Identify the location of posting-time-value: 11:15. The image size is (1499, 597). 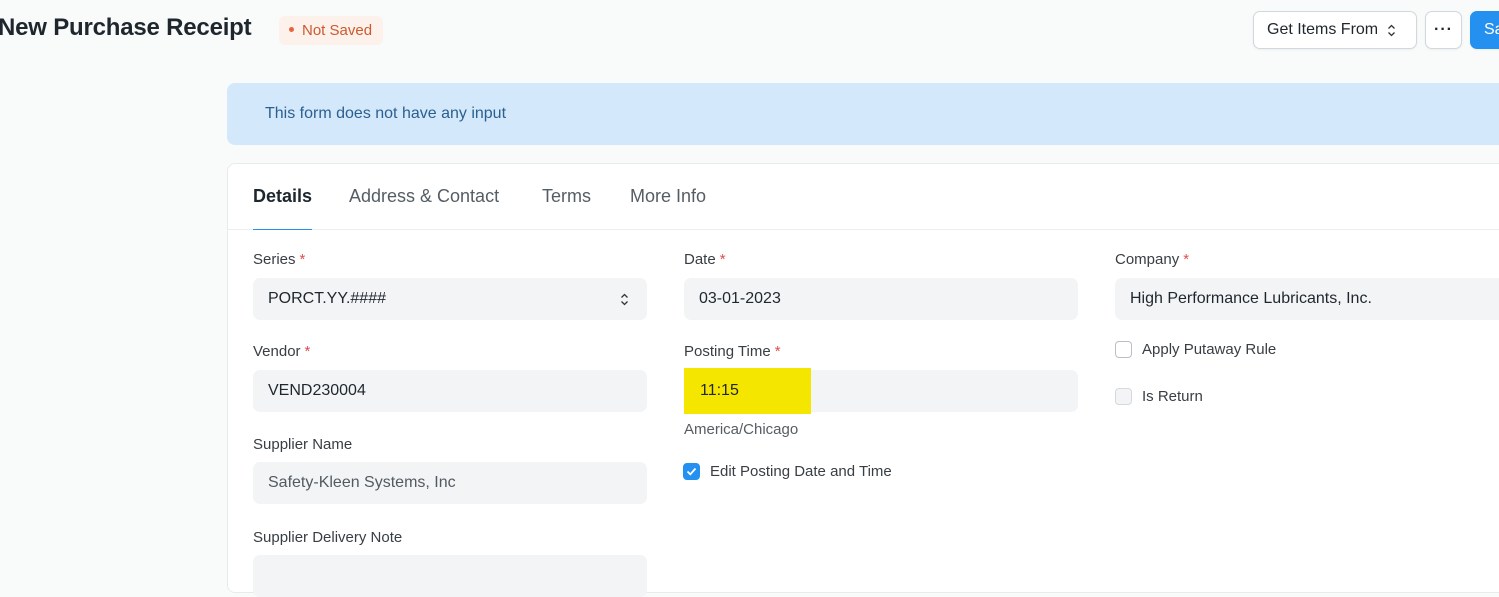
(747, 391).